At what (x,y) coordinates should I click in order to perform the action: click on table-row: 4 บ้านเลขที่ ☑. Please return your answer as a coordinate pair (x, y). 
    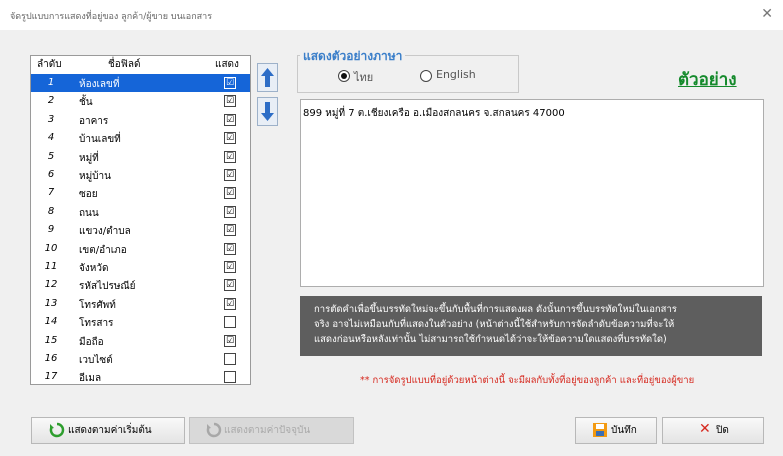
    Looking at the image, I should click on (140, 138).